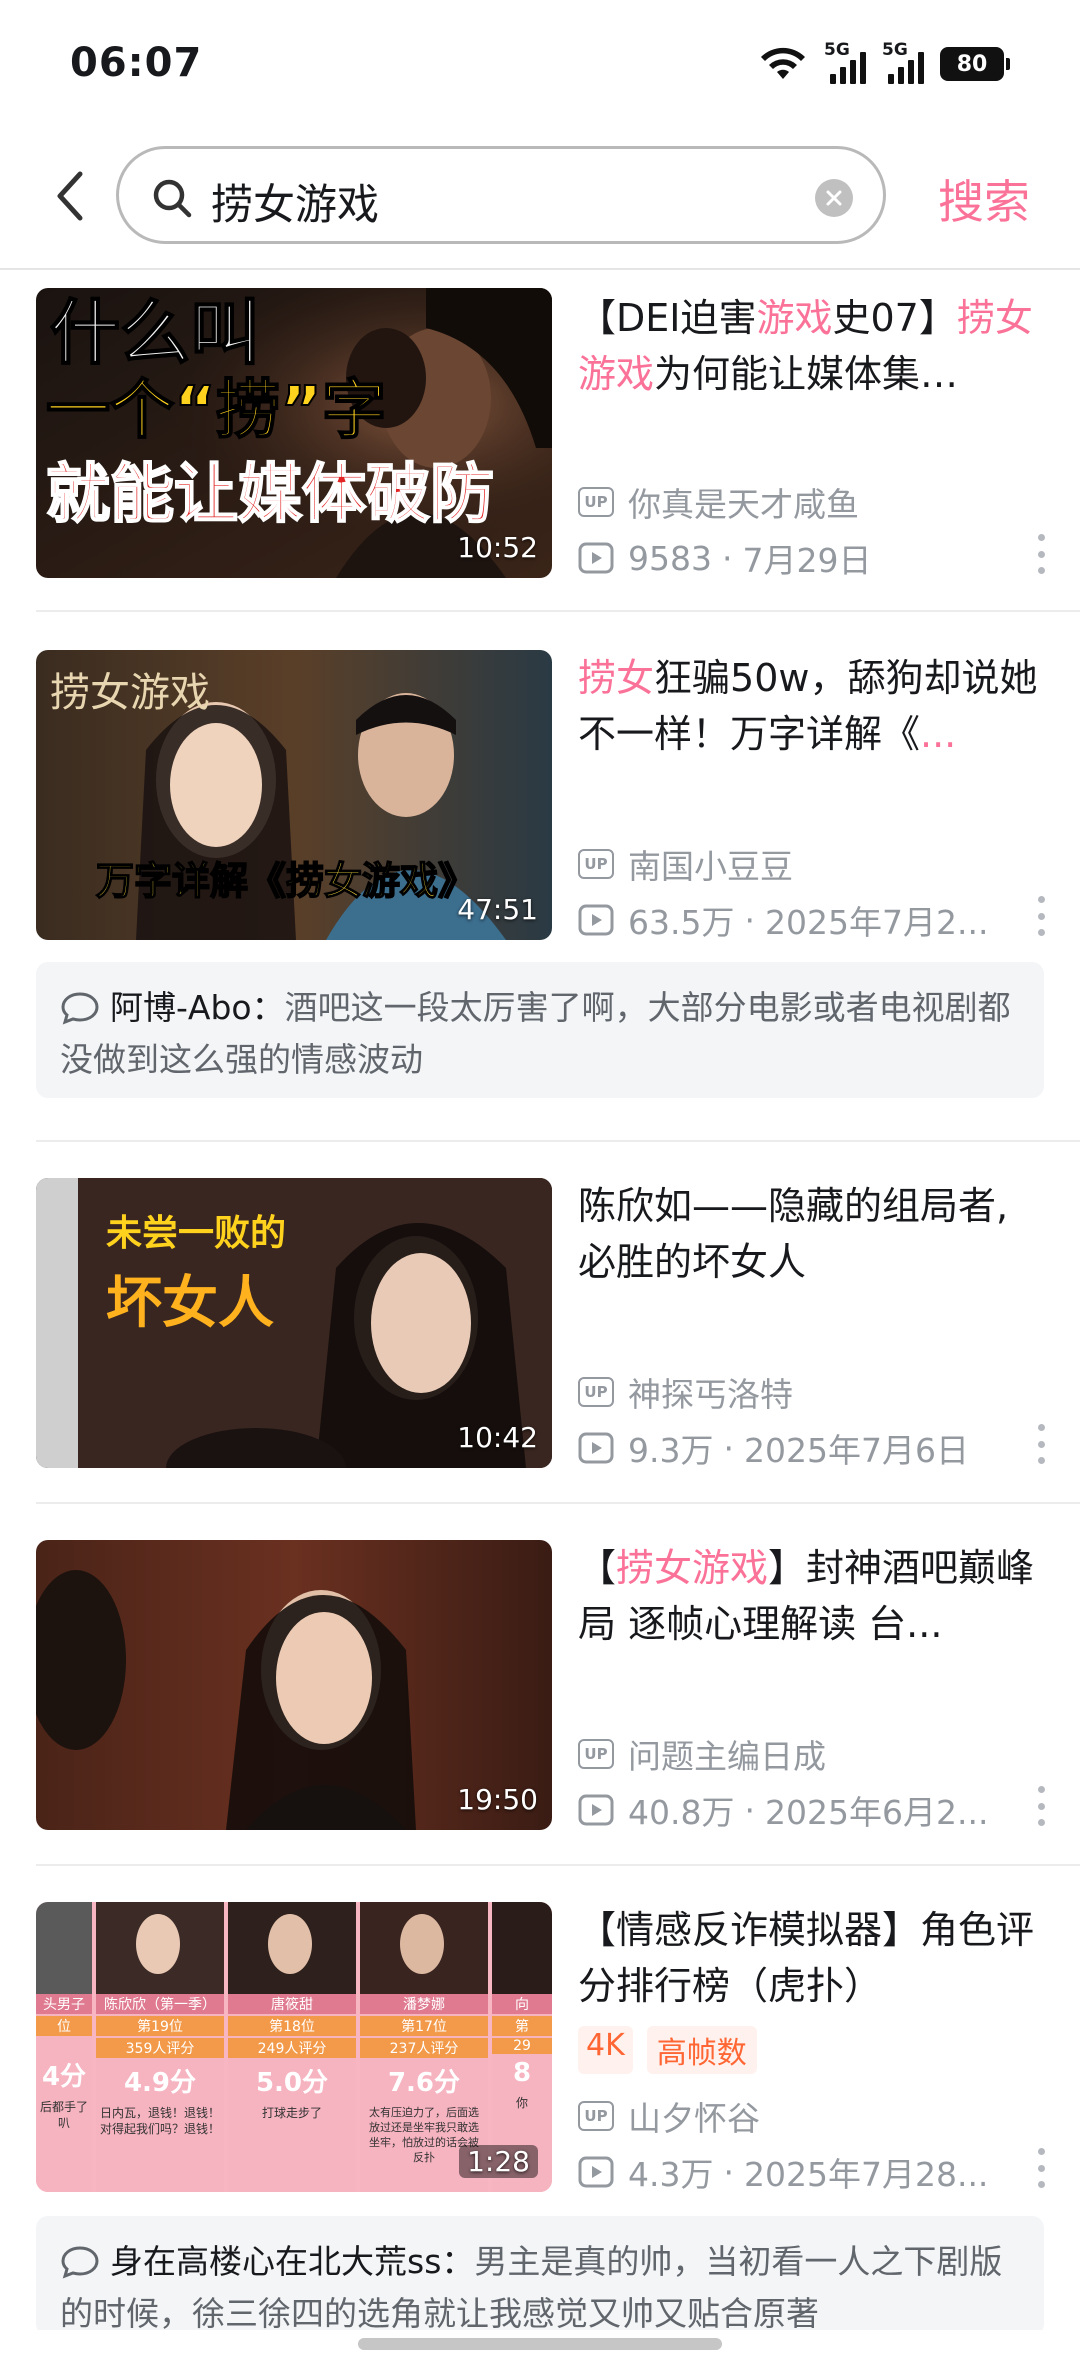  I want to click on search-button: 搜索, so click(984, 199).